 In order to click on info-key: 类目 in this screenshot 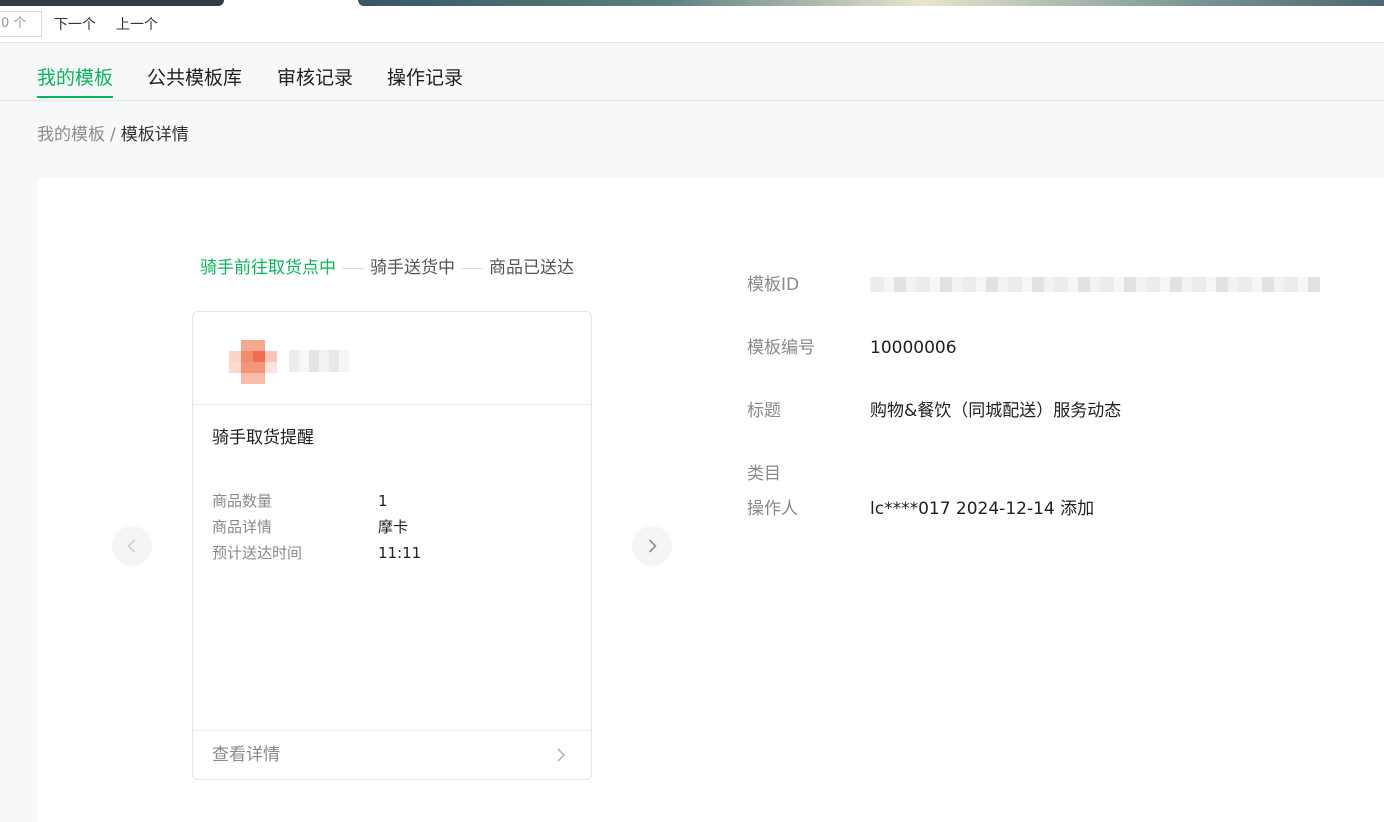, I will do `click(764, 474)`.